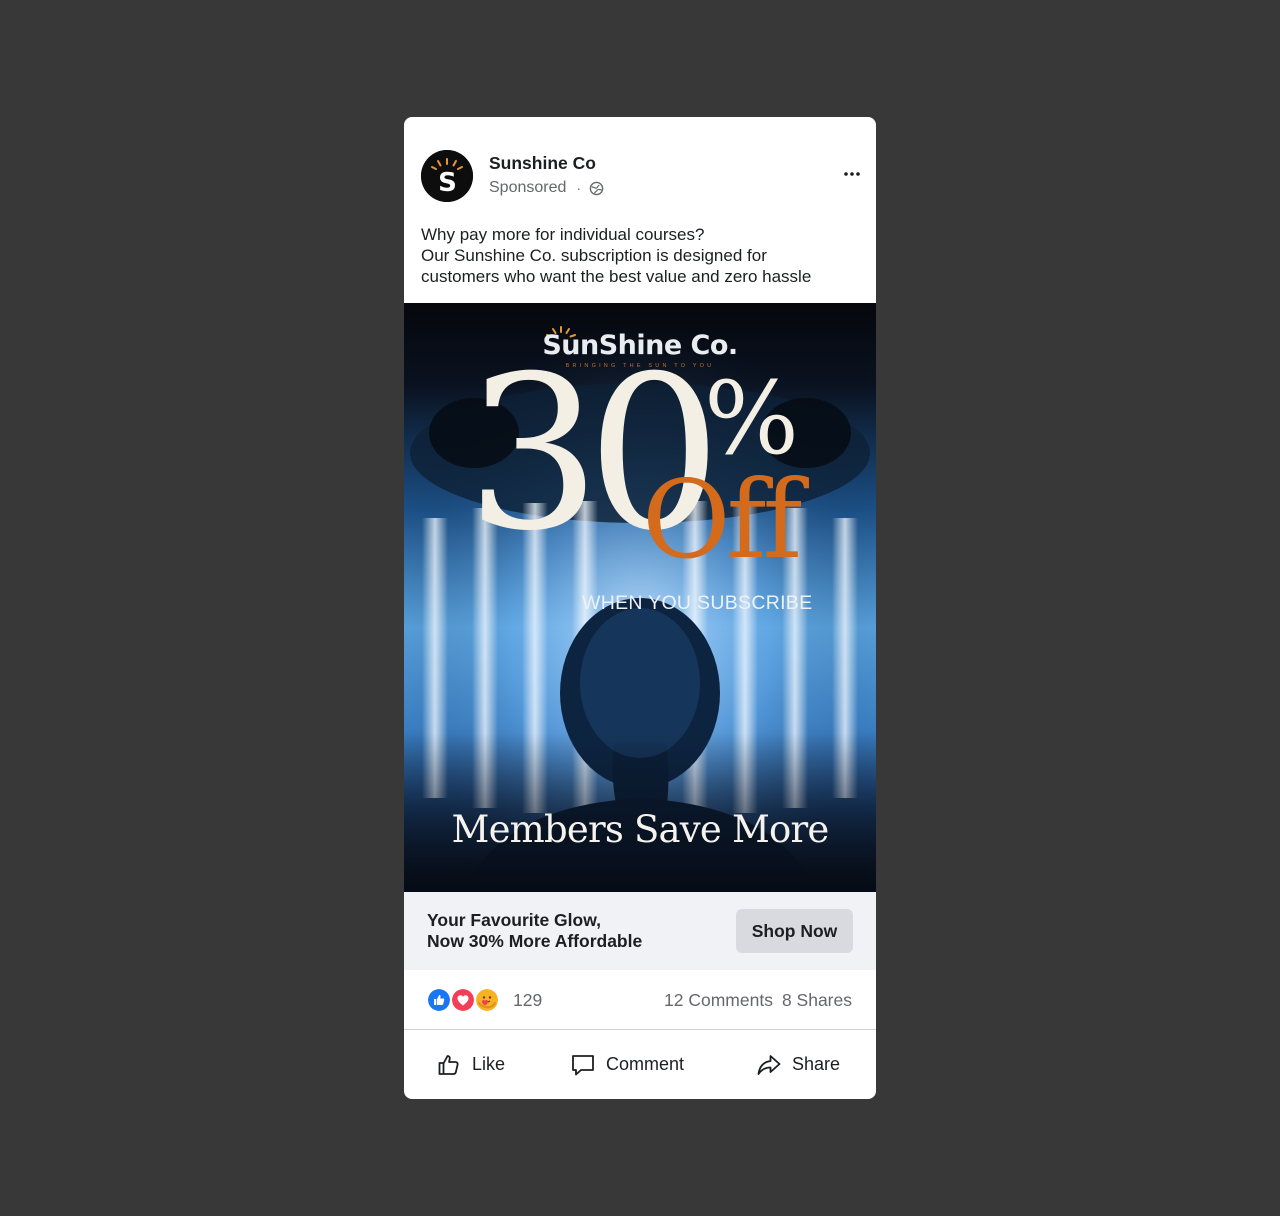 This screenshot has width=1280, height=1216. What do you see at coordinates (640, 829) in the screenshot?
I see `members-headline: Members Save More` at bounding box center [640, 829].